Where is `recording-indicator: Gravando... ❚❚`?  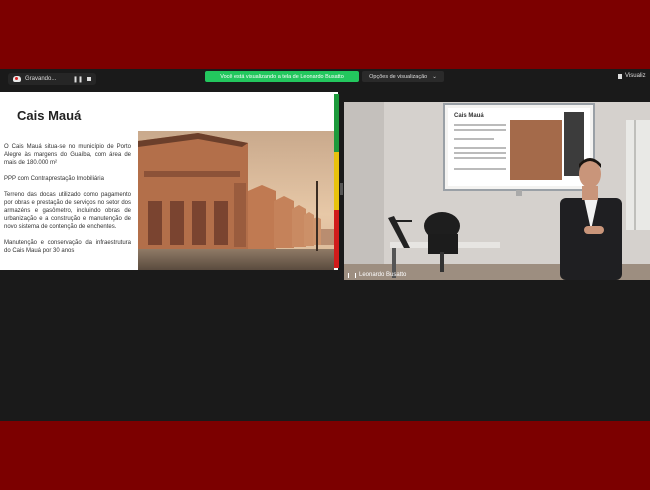
recording-indicator: Gravando... ❚❚ is located at coordinates (52, 79).